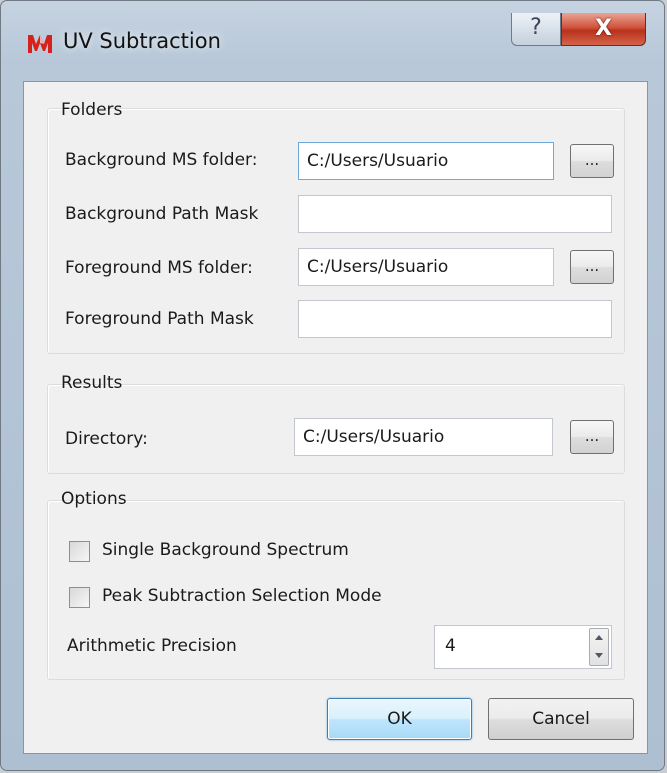  What do you see at coordinates (523, 647) in the screenshot?
I see `arithmetic-precision-spinbox: 4` at bounding box center [523, 647].